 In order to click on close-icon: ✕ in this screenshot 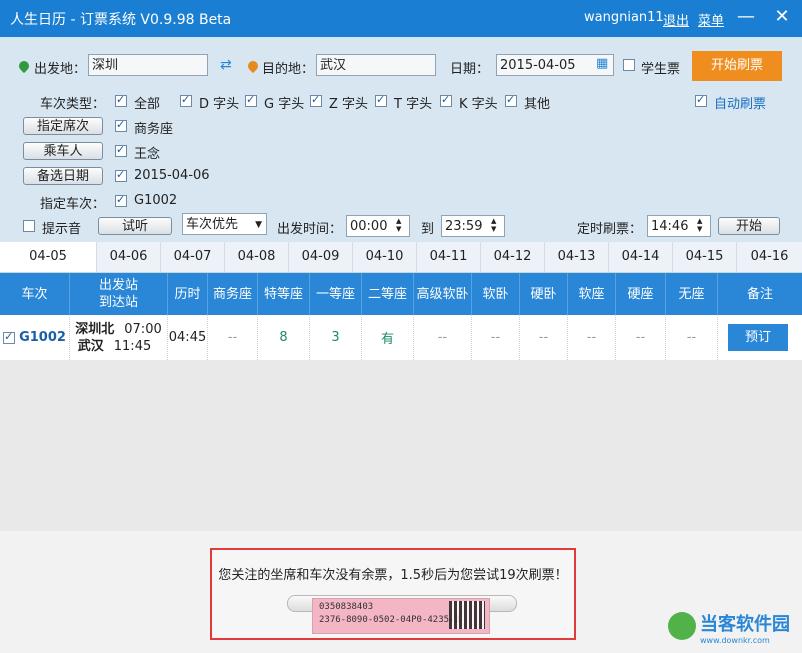, I will do `click(782, 17)`.